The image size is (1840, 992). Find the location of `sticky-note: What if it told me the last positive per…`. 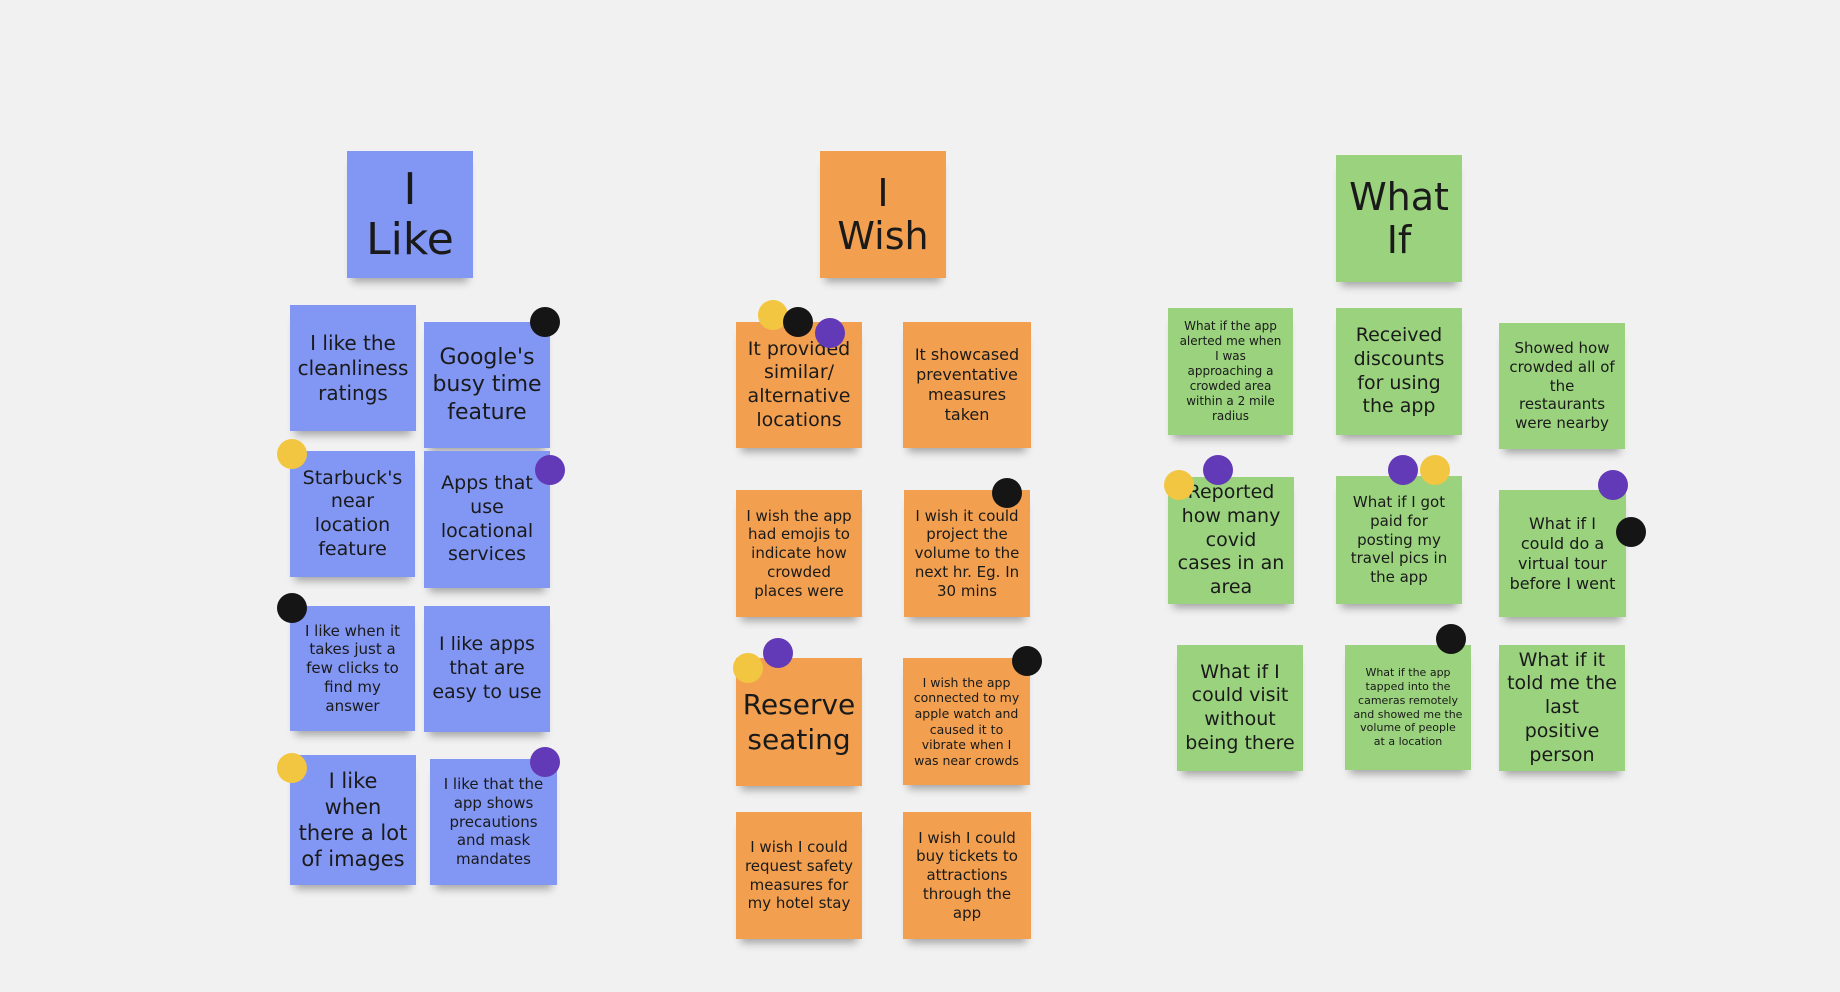

sticky-note: What if it told me the last positive per… is located at coordinates (1562, 708).